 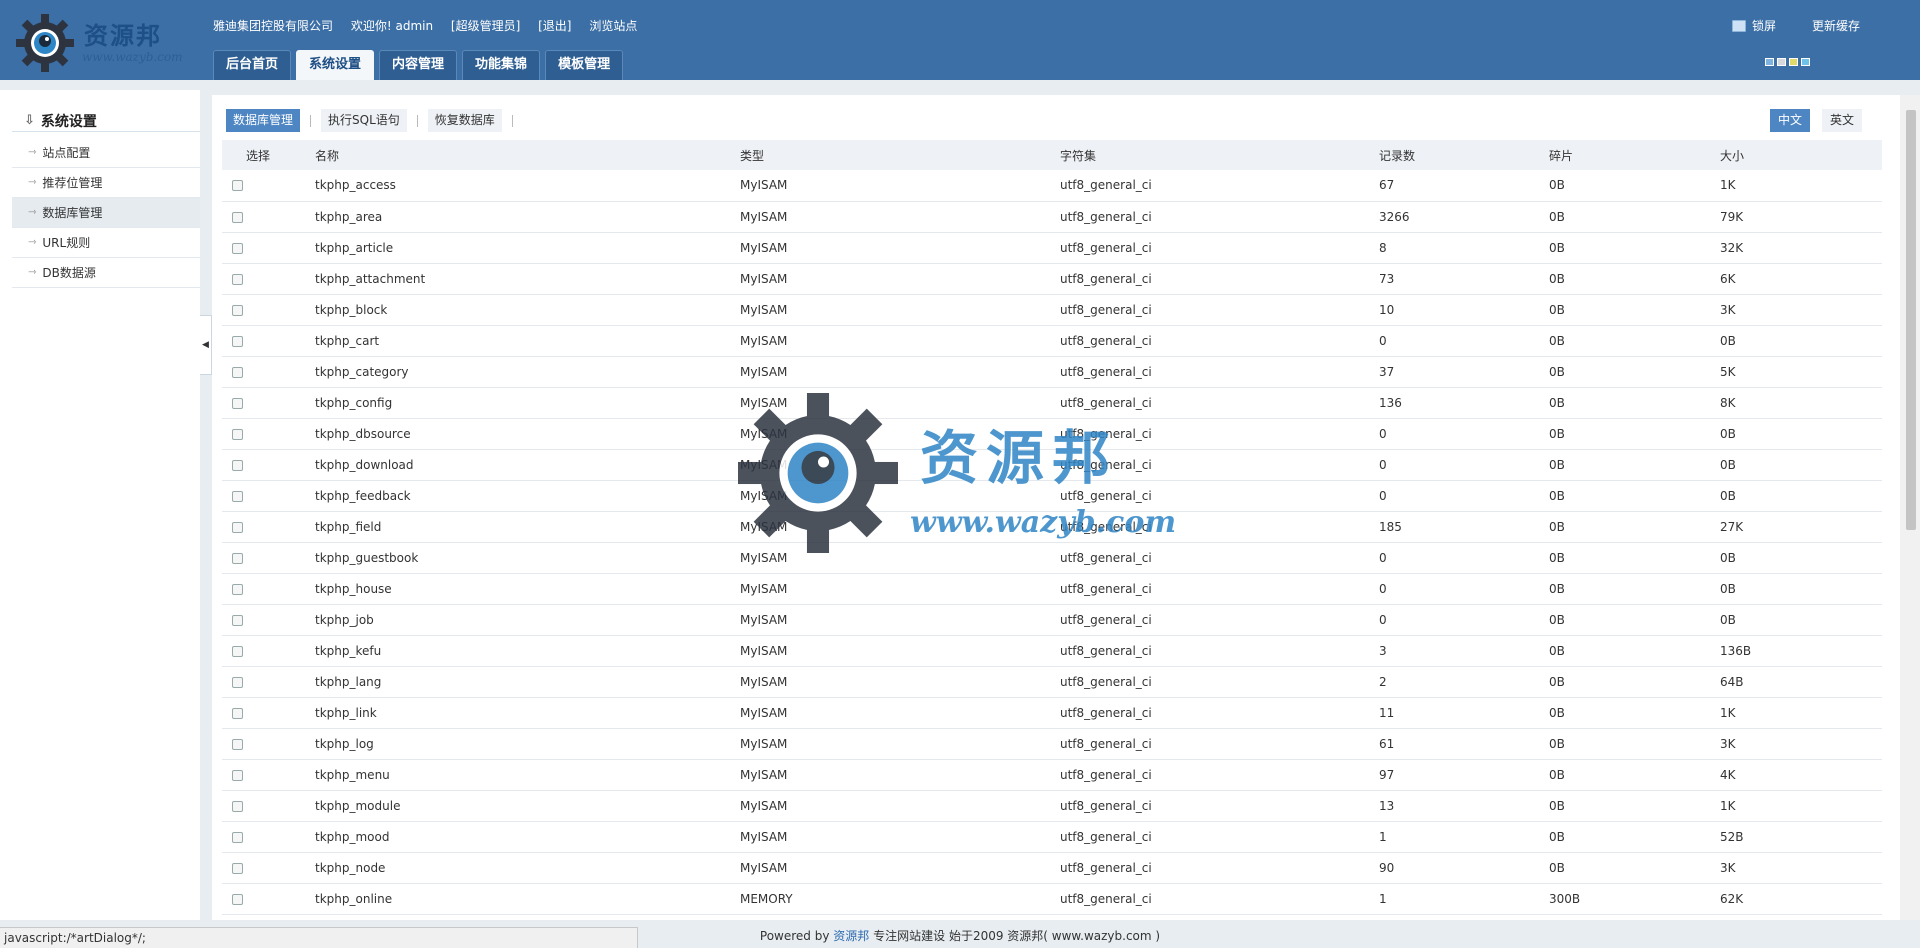 What do you see at coordinates (106, 243) in the screenshot?
I see `sidebar-item-url-rules: ⇾ URL规则` at bounding box center [106, 243].